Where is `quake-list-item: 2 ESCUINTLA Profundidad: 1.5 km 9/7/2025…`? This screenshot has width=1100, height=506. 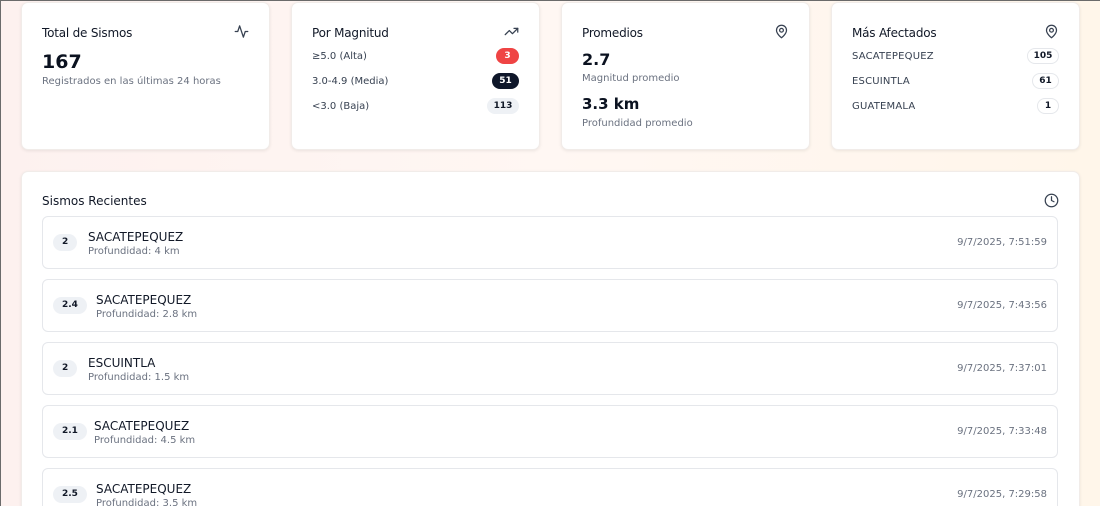
quake-list-item: 2 ESCUINTLA Profundidad: 1.5 km 9/7/2025… is located at coordinates (550, 368).